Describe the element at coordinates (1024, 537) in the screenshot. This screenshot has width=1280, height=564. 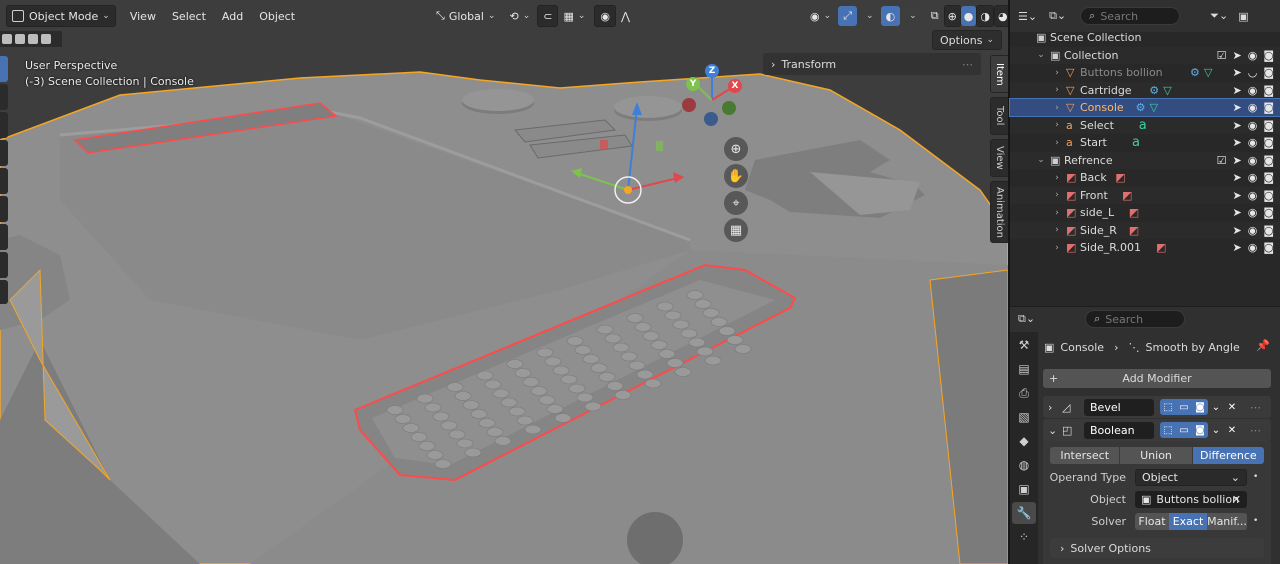
I see `particles-tab-icon: ⁘` at that location.